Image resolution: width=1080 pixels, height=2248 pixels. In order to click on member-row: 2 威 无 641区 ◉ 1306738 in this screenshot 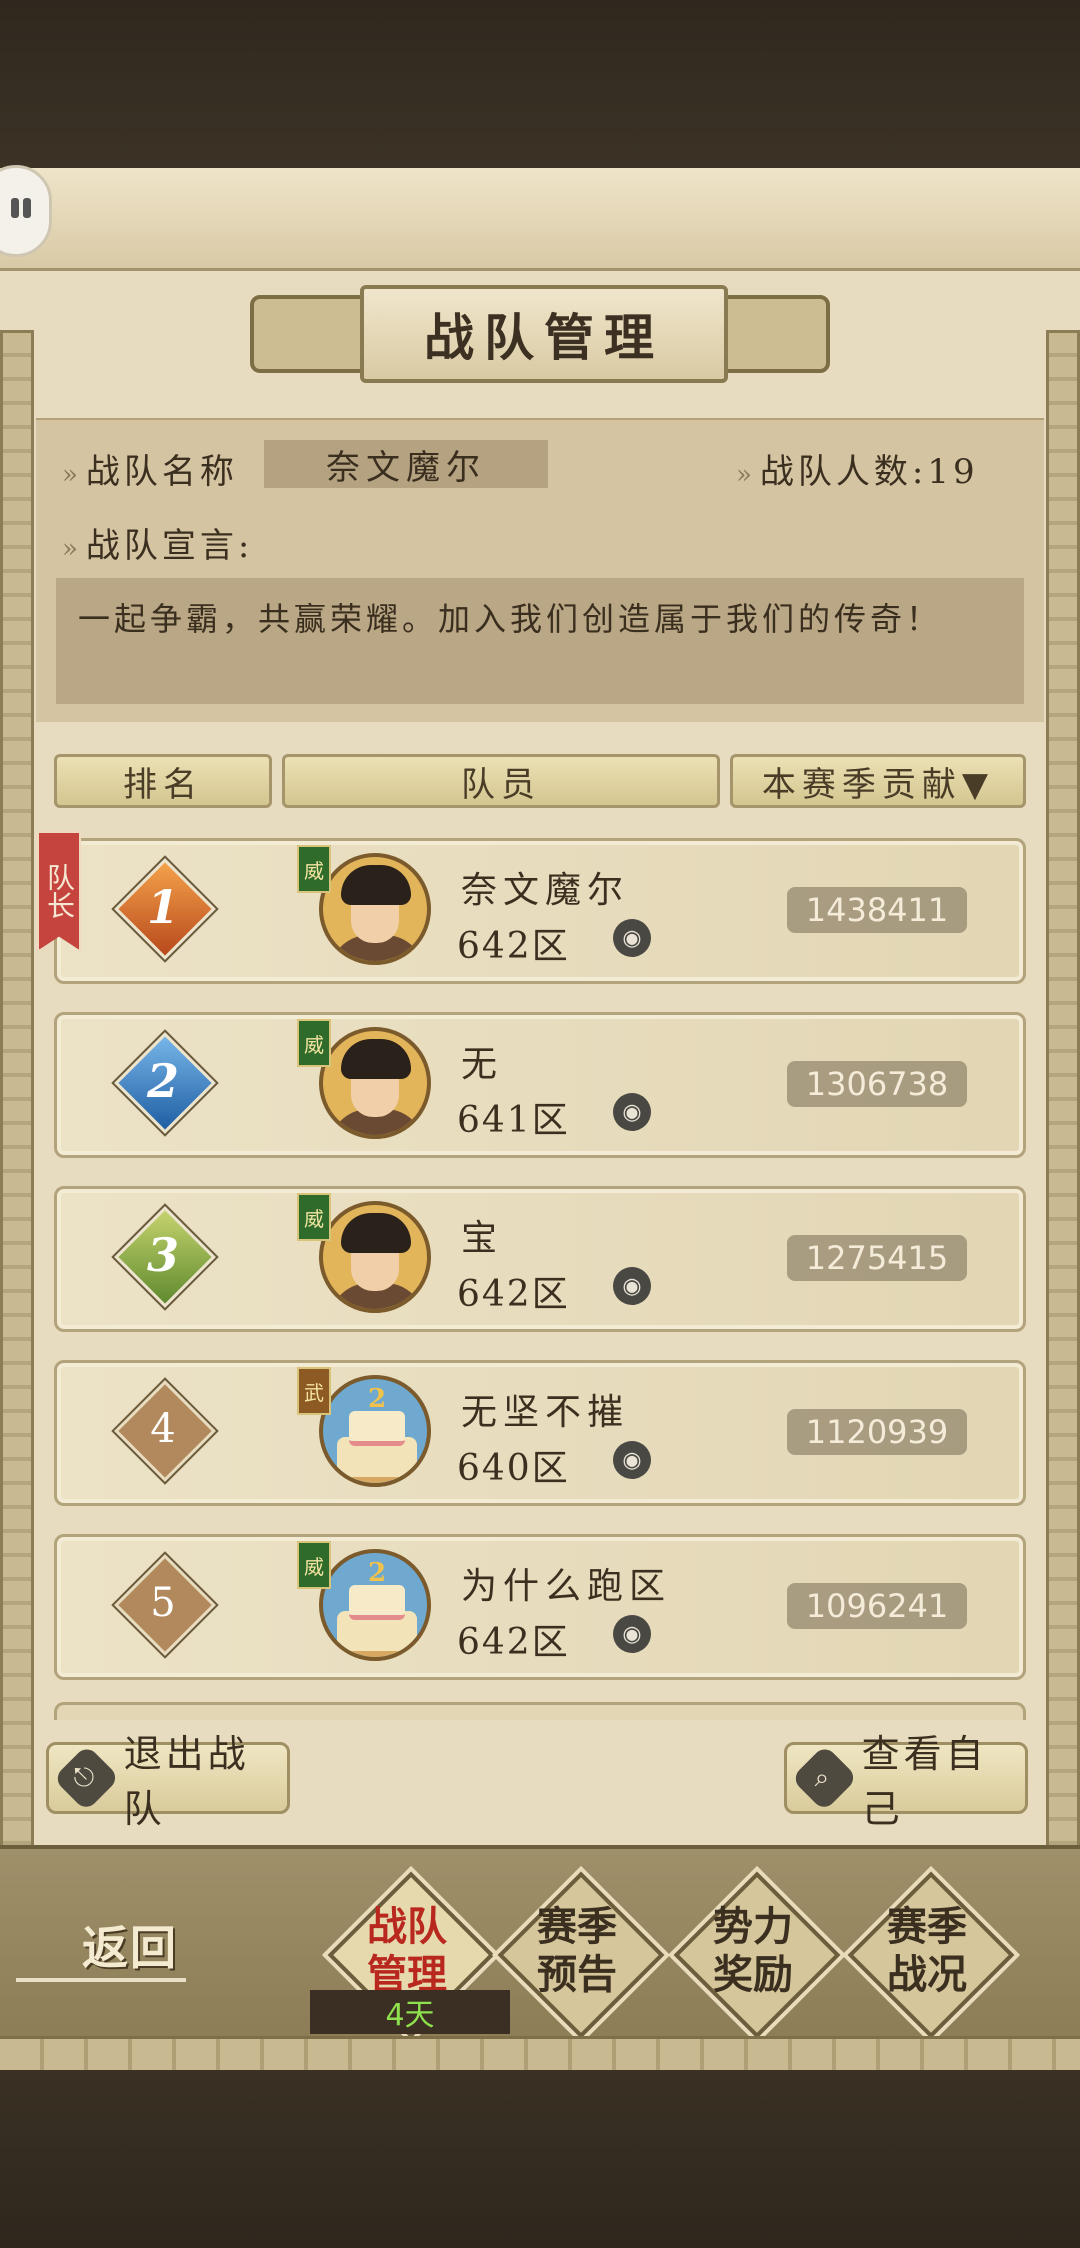, I will do `click(540, 1085)`.